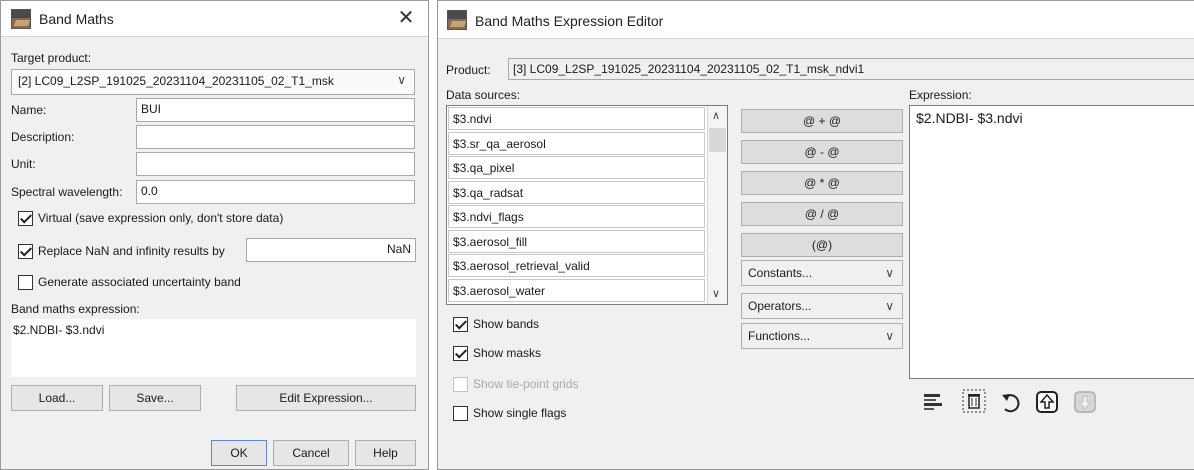 Image resolution: width=1194 pixels, height=470 pixels. I want to click on scroll-thumb, so click(717, 140).